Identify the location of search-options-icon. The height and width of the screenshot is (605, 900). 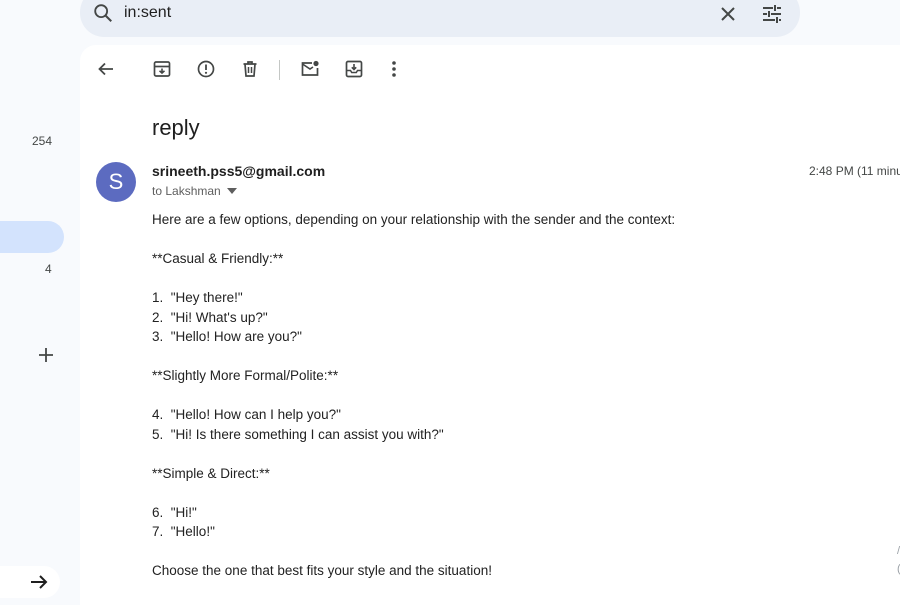
(772, 14).